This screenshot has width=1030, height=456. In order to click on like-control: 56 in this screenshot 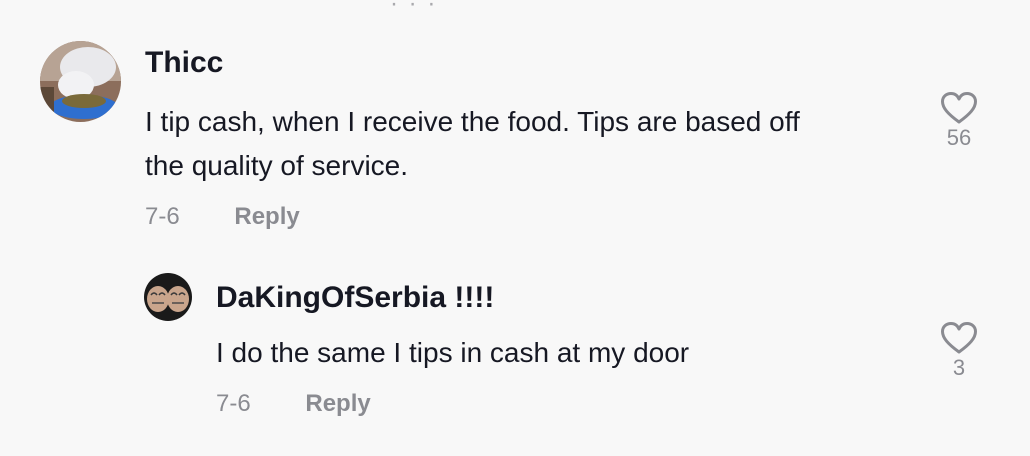, I will do `click(959, 121)`.